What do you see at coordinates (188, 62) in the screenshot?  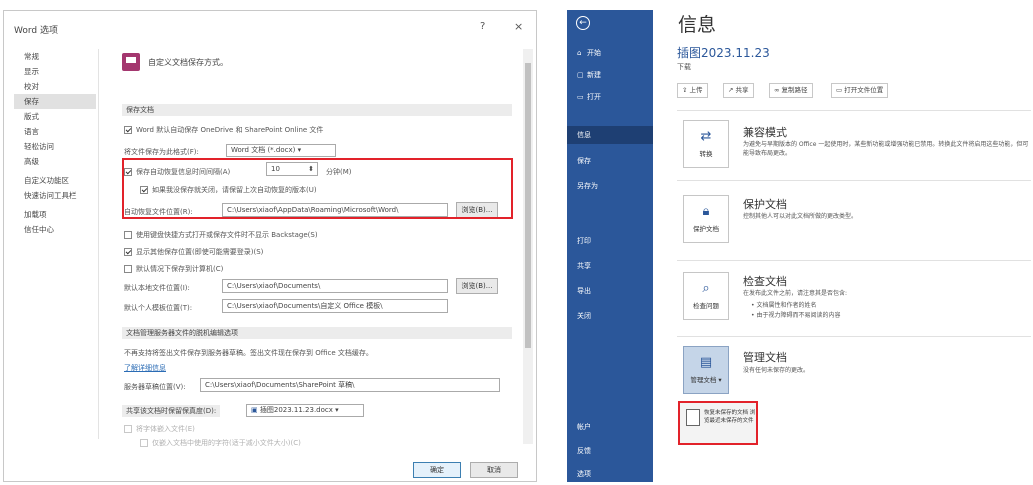 I see `save-header-text: 自定义文档保存方式。` at bounding box center [188, 62].